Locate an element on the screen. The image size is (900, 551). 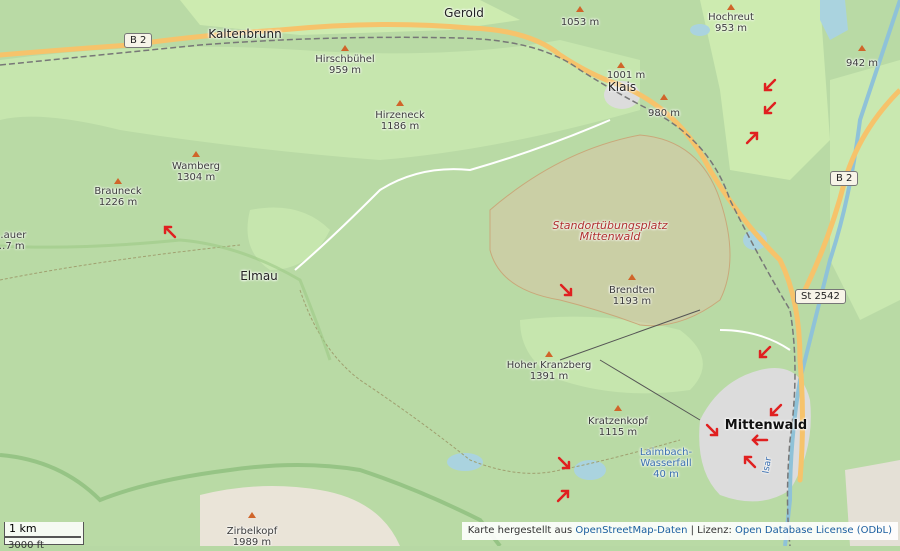
scale-bar: 1 km 3000 ft is located at coordinates (44, 536).